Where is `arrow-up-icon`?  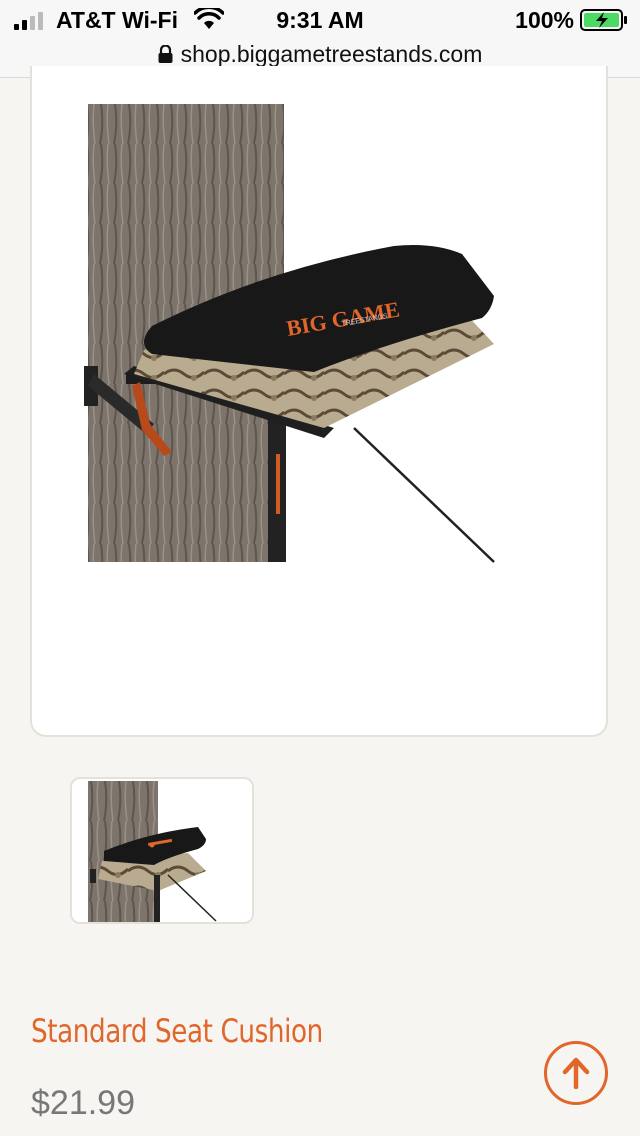 arrow-up-icon is located at coordinates (576, 1073).